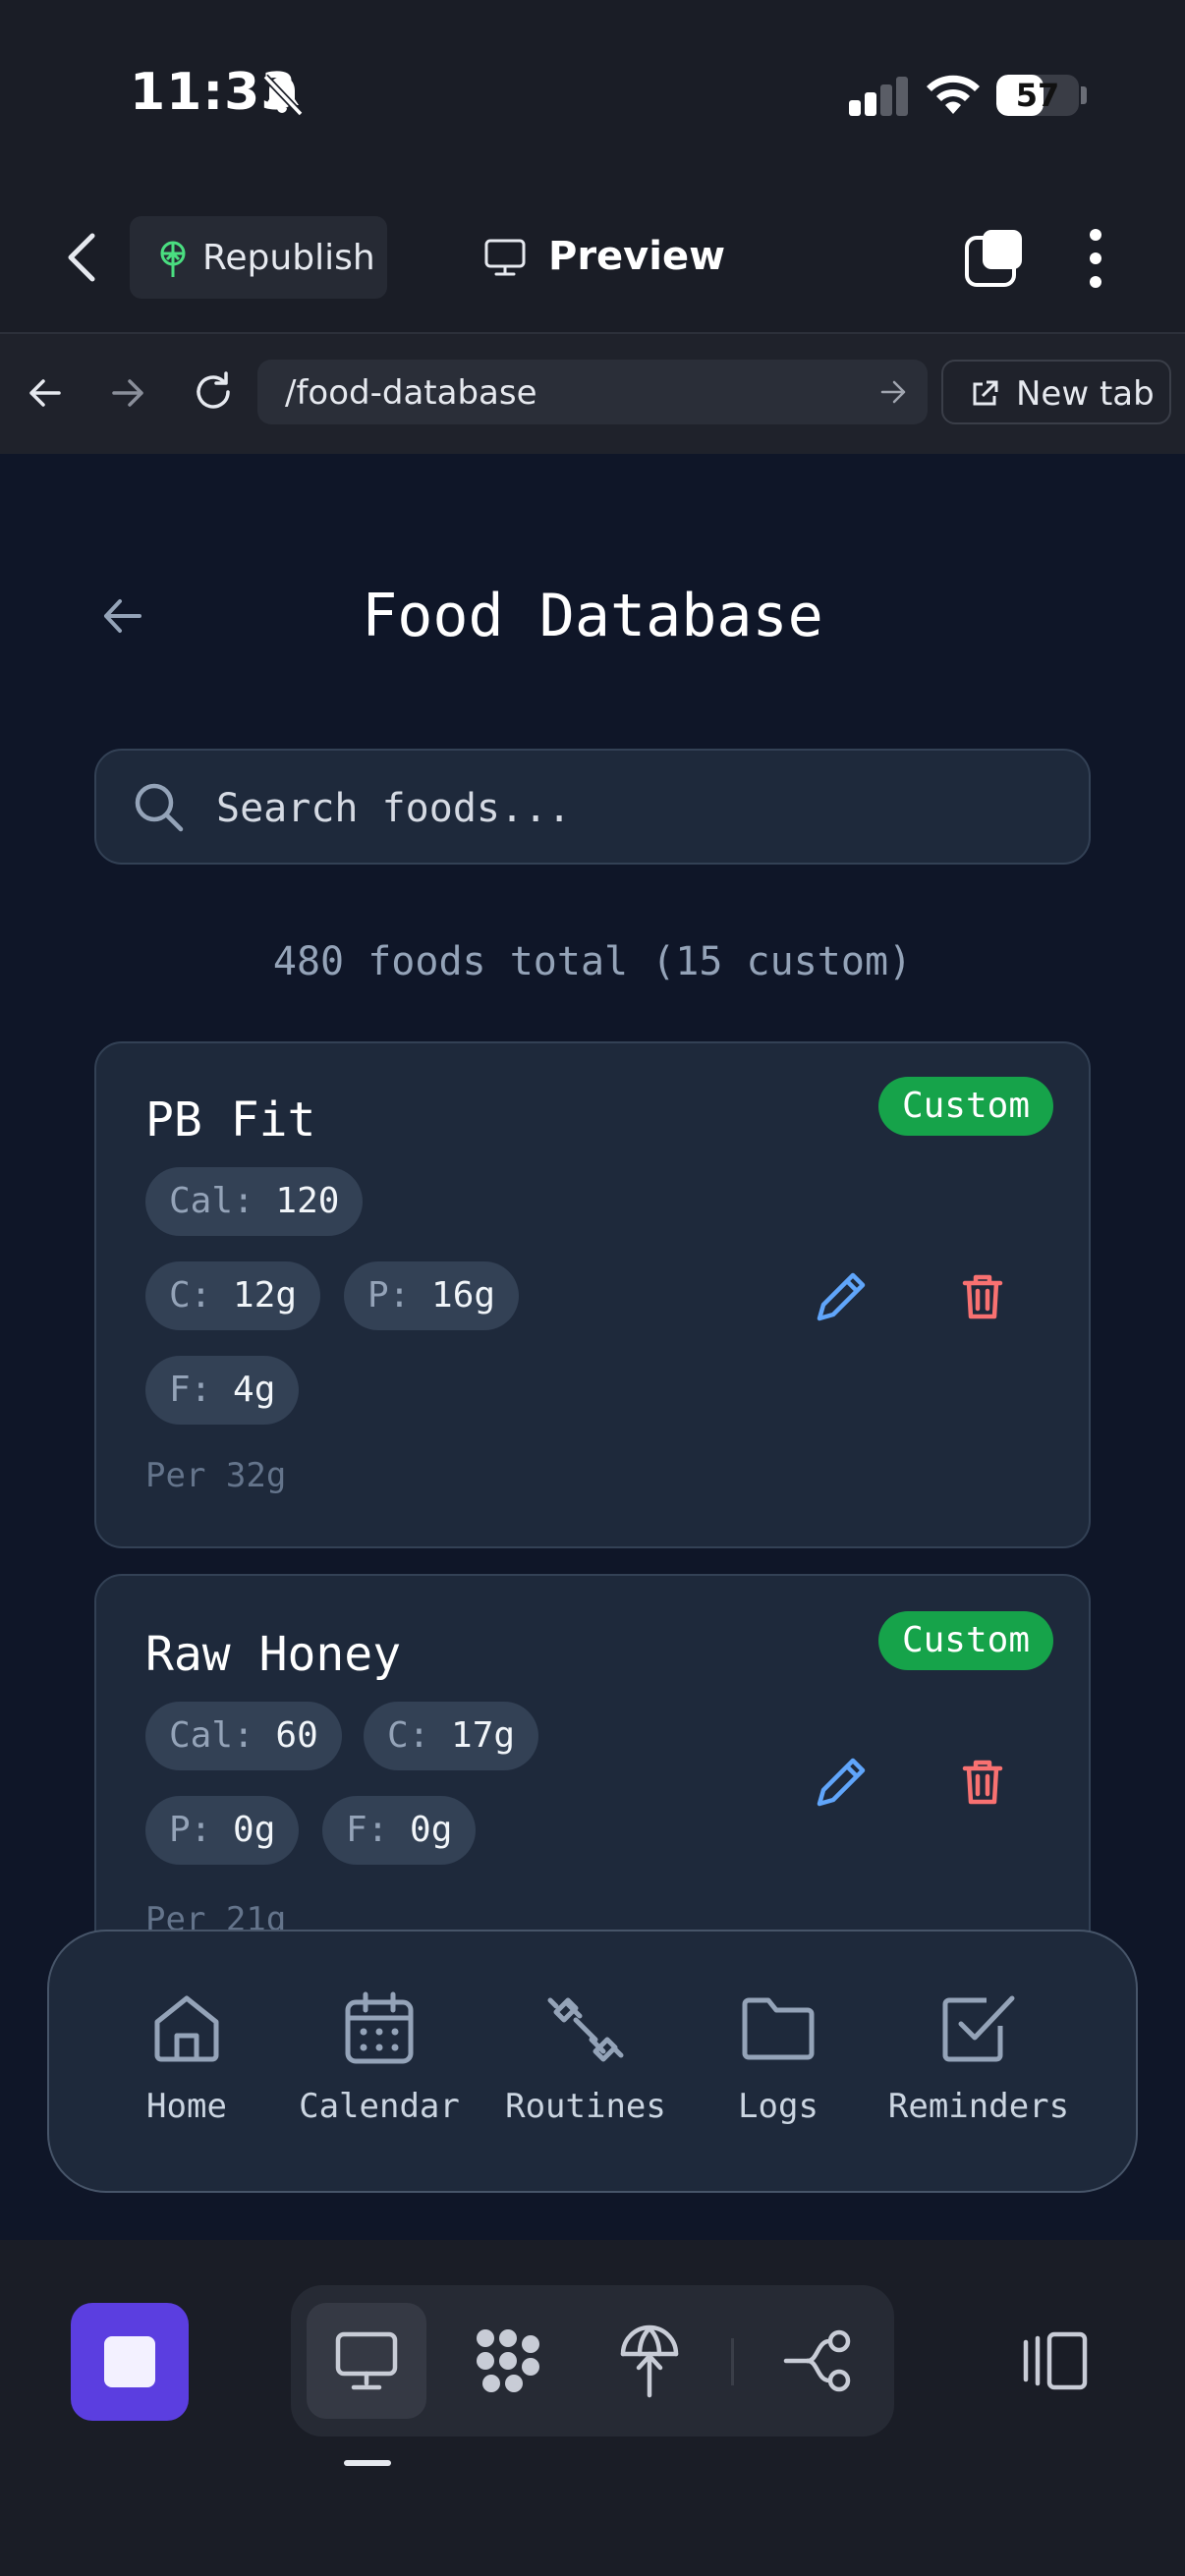 The width and height of the screenshot is (1185, 2576). What do you see at coordinates (464, 1295) in the screenshot?
I see `chip-value: 16g` at bounding box center [464, 1295].